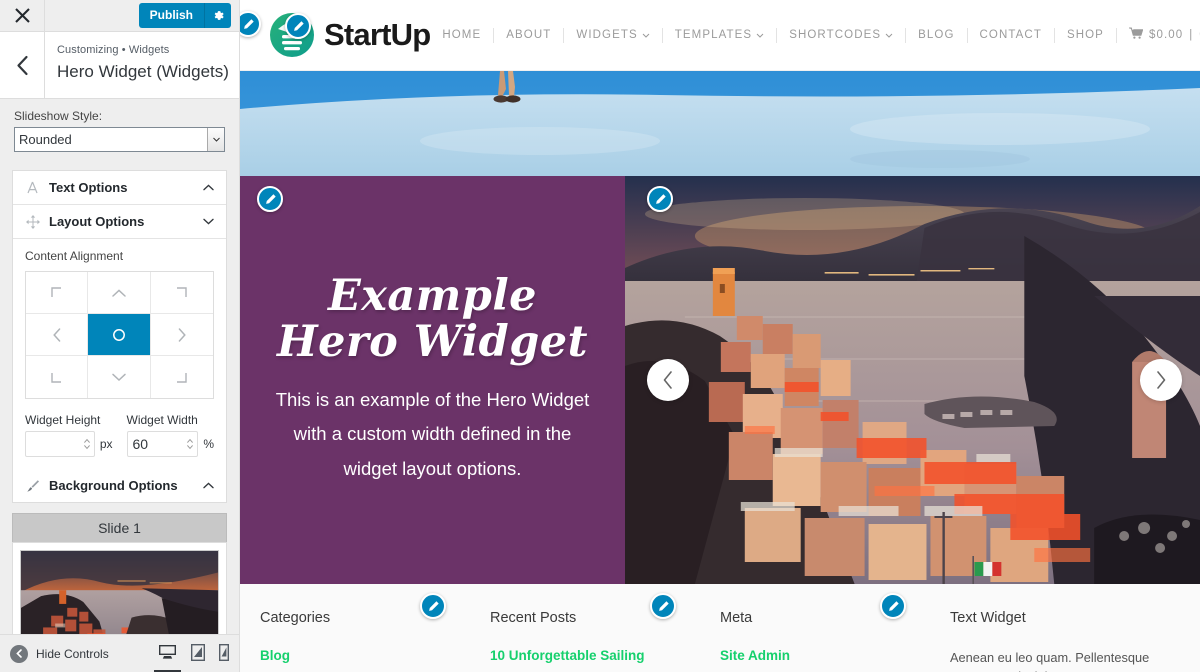  What do you see at coordinates (612, 35) in the screenshot?
I see `nav-item-widgets: WIDGETS` at bounding box center [612, 35].